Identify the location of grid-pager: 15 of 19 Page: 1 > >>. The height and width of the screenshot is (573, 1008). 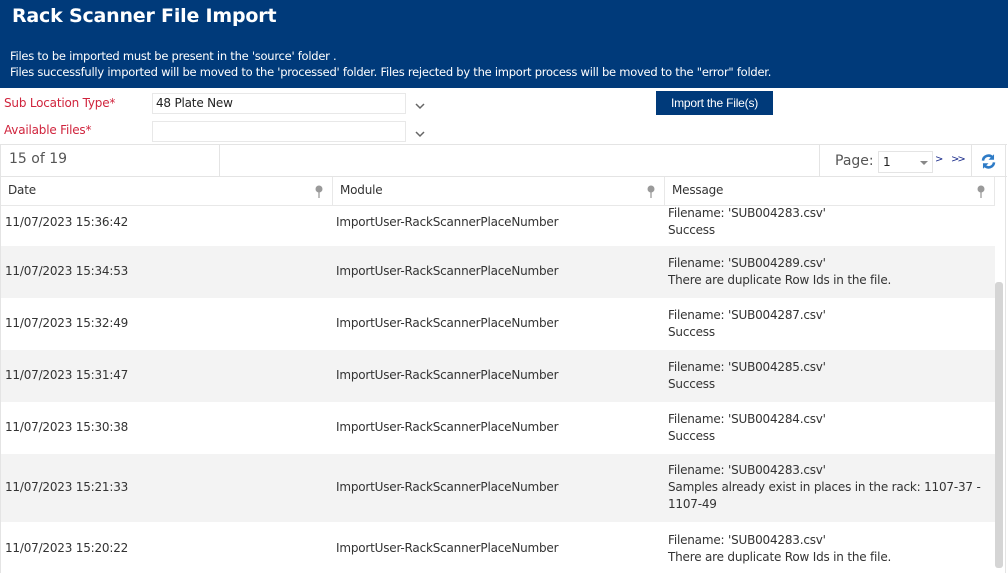
(504, 160).